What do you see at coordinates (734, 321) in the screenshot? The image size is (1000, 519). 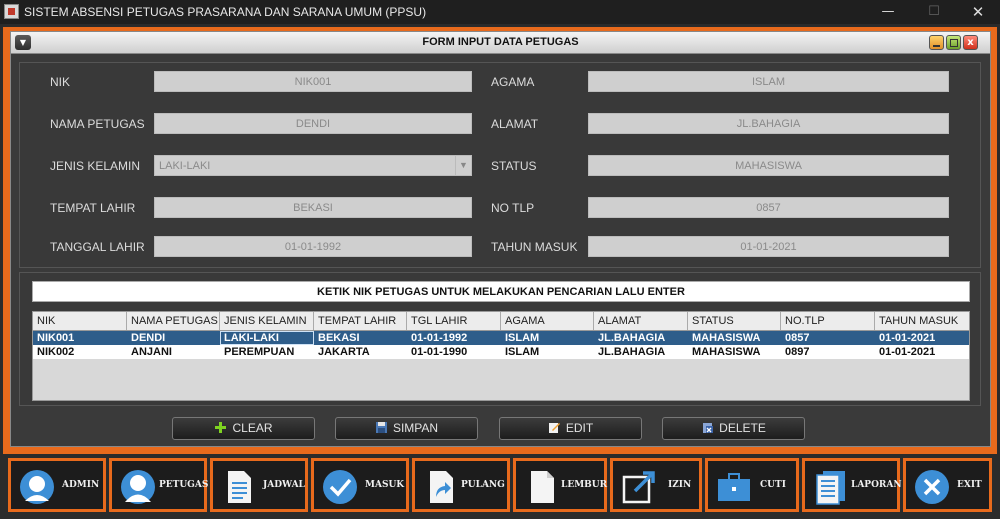 I see `column-header: STATUS` at bounding box center [734, 321].